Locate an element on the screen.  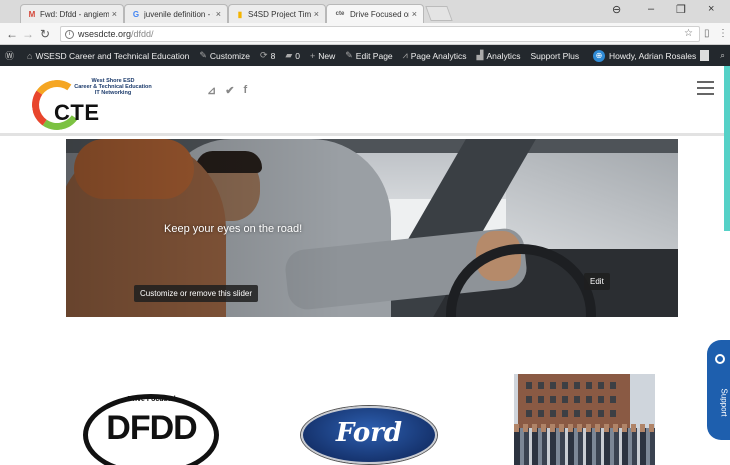
updates-count: 8 is located at coordinates (273, 55).